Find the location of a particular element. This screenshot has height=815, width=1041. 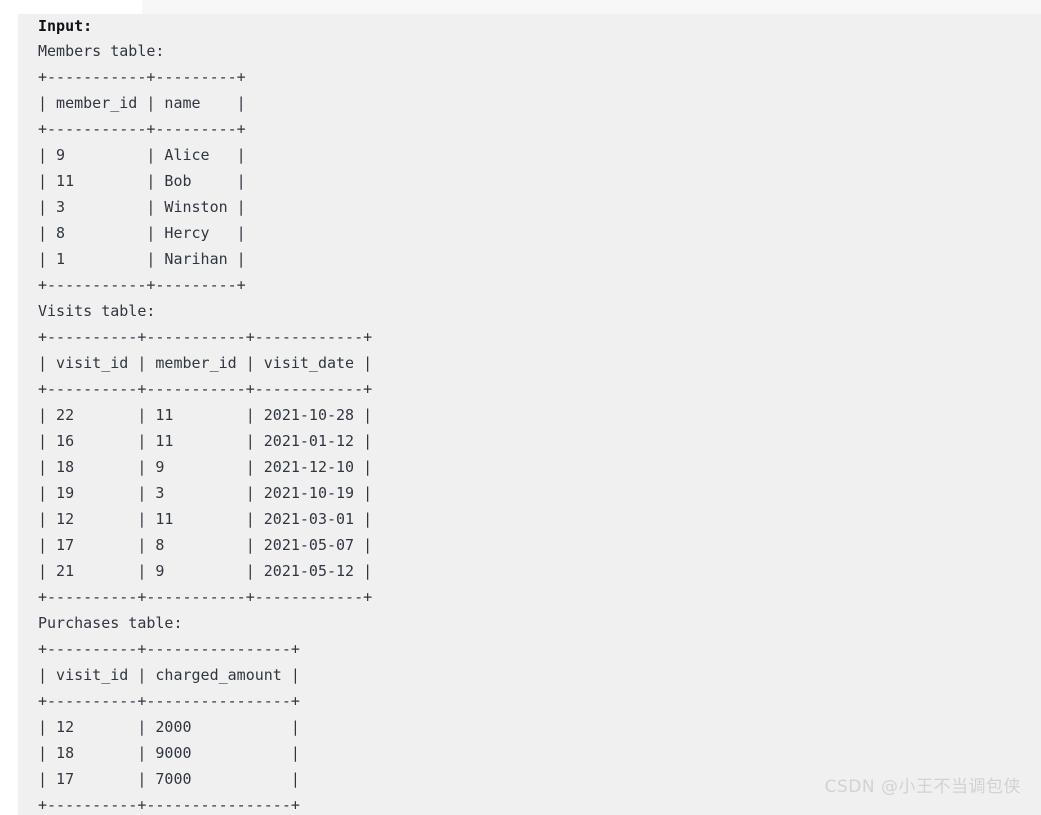

code-line: | 16 | 11 | 2021-01-12 | is located at coordinates (205, 441).